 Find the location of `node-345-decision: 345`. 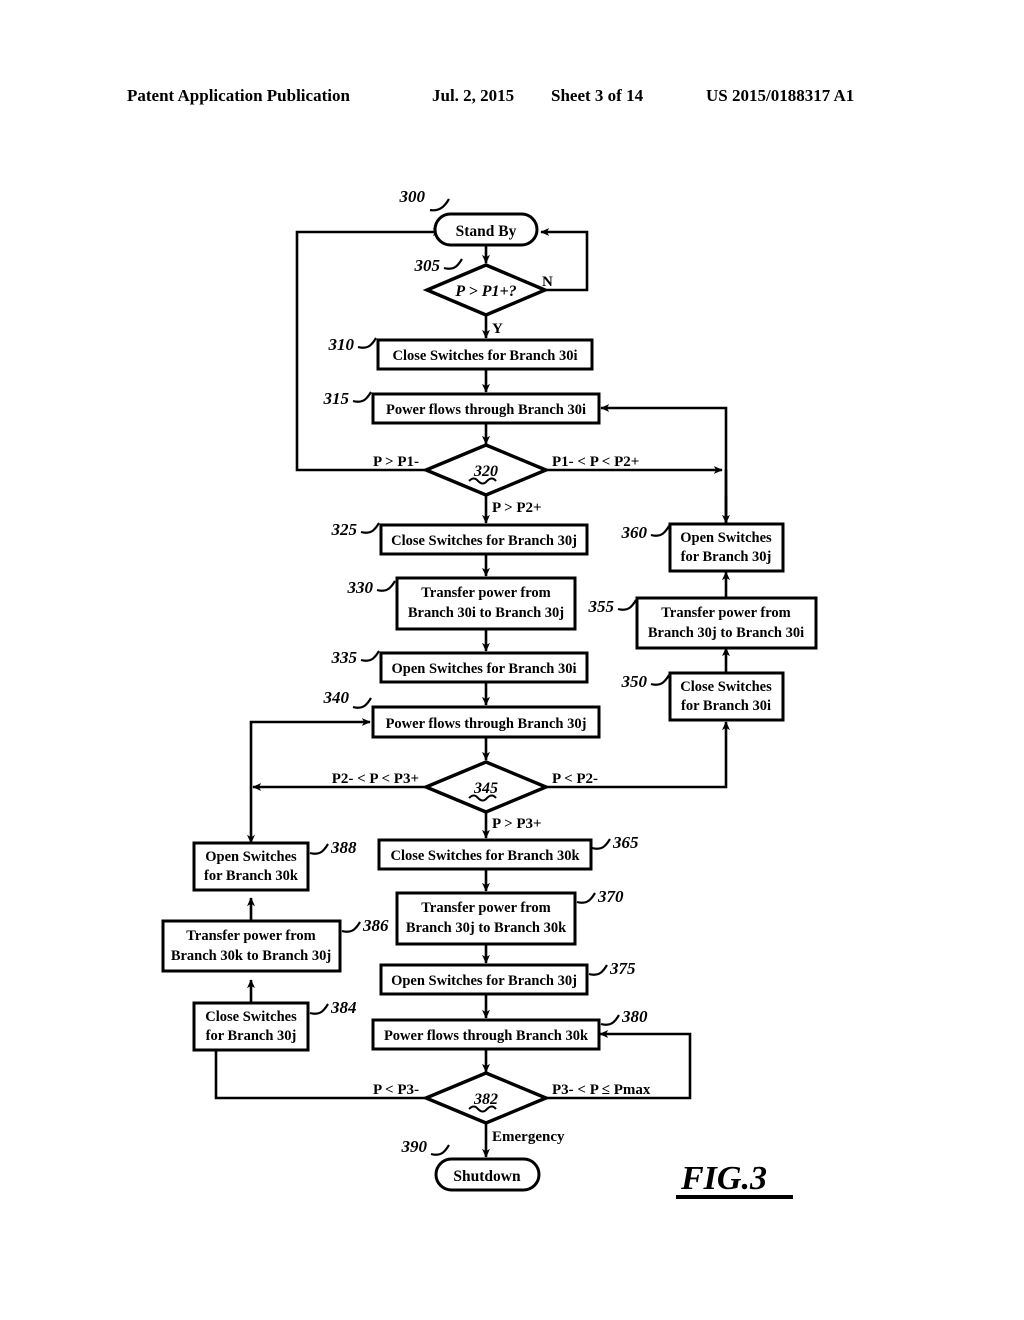

node-345-decision: 345 is located at coordinates (486, 787).